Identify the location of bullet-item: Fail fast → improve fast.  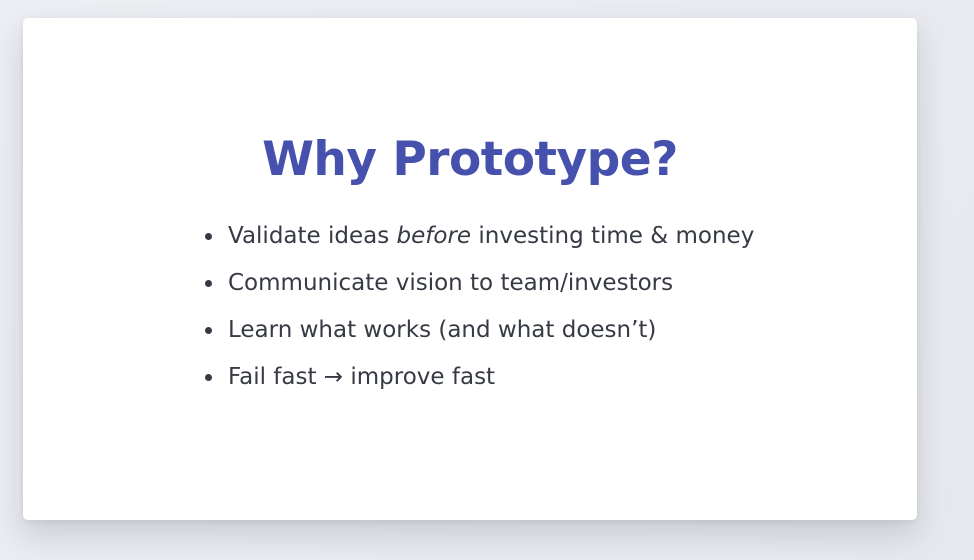
(479, 377).